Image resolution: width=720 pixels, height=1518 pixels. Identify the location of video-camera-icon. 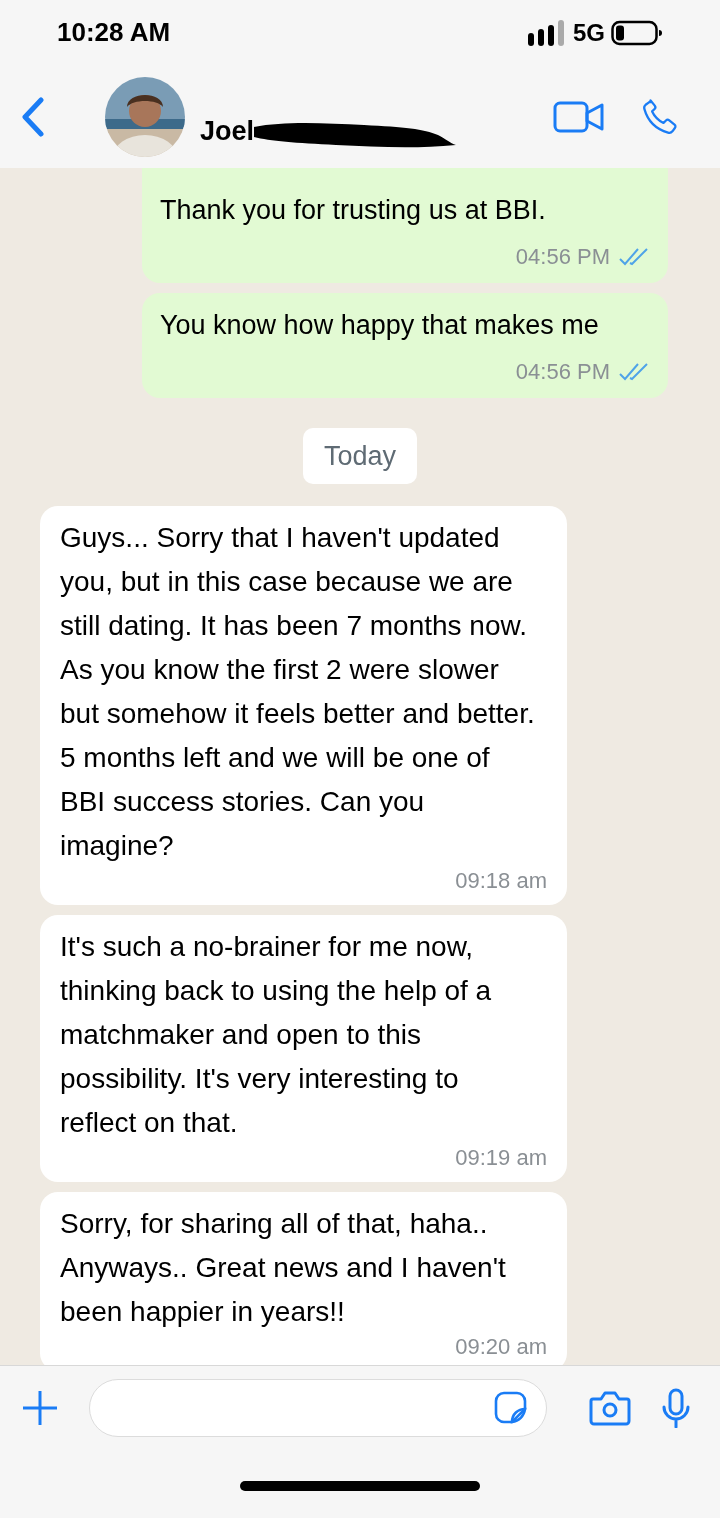
(579, 116).